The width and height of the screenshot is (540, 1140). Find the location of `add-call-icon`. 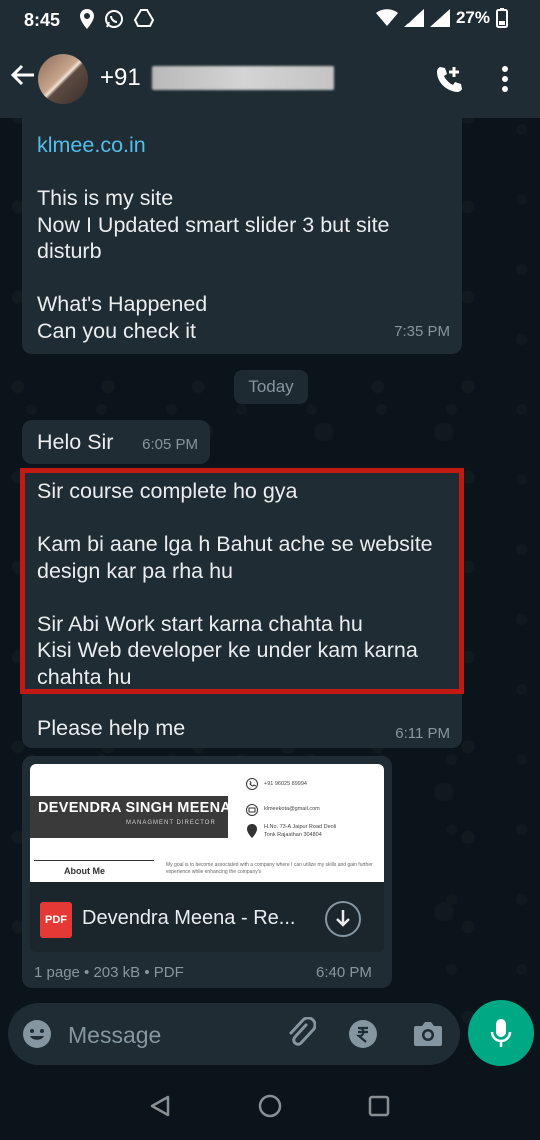

add-call-icon is located at coordinates (449, 79).